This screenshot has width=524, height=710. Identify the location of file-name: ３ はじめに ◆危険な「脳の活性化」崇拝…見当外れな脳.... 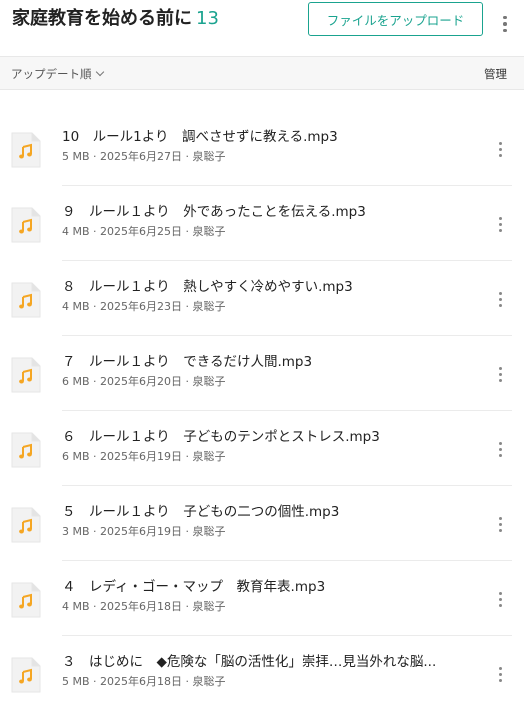
(267, 662).